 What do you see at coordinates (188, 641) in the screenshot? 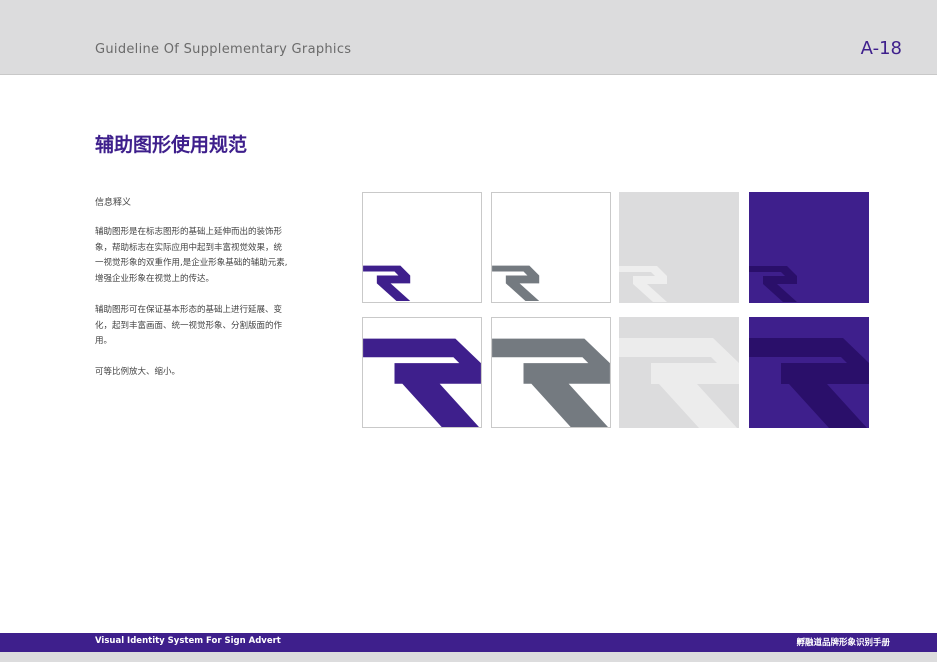
I see `footer-left-text: Visual Identity System For Sign Advert` at bounding box center [188, 641].